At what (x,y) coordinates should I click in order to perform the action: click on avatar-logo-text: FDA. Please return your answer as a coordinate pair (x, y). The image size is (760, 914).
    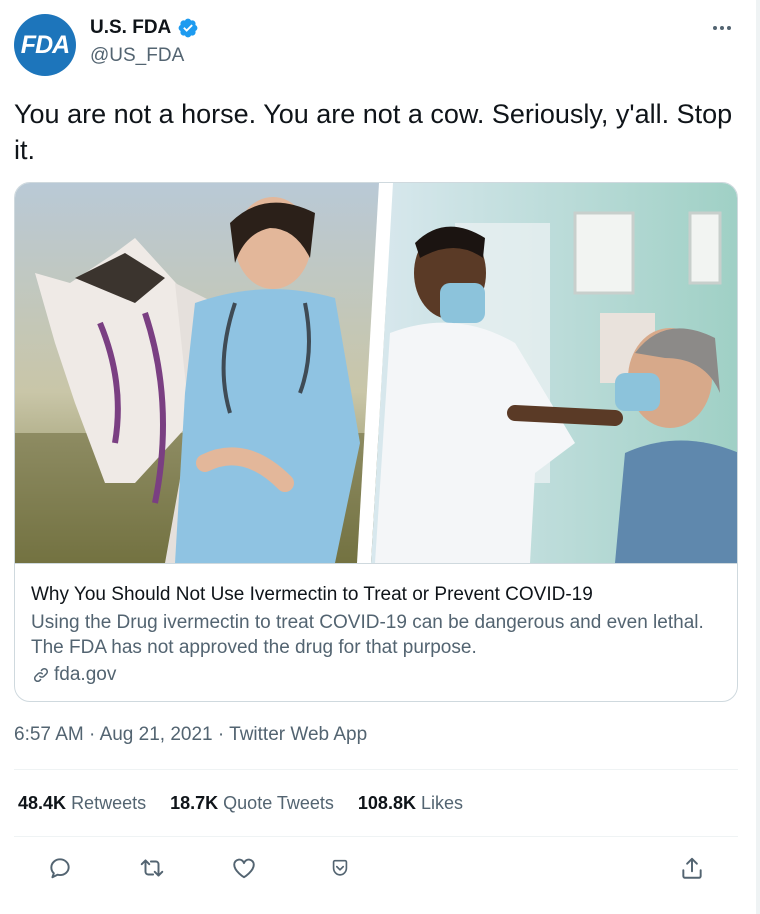
    Looking at the image, I should click on (45, 44).